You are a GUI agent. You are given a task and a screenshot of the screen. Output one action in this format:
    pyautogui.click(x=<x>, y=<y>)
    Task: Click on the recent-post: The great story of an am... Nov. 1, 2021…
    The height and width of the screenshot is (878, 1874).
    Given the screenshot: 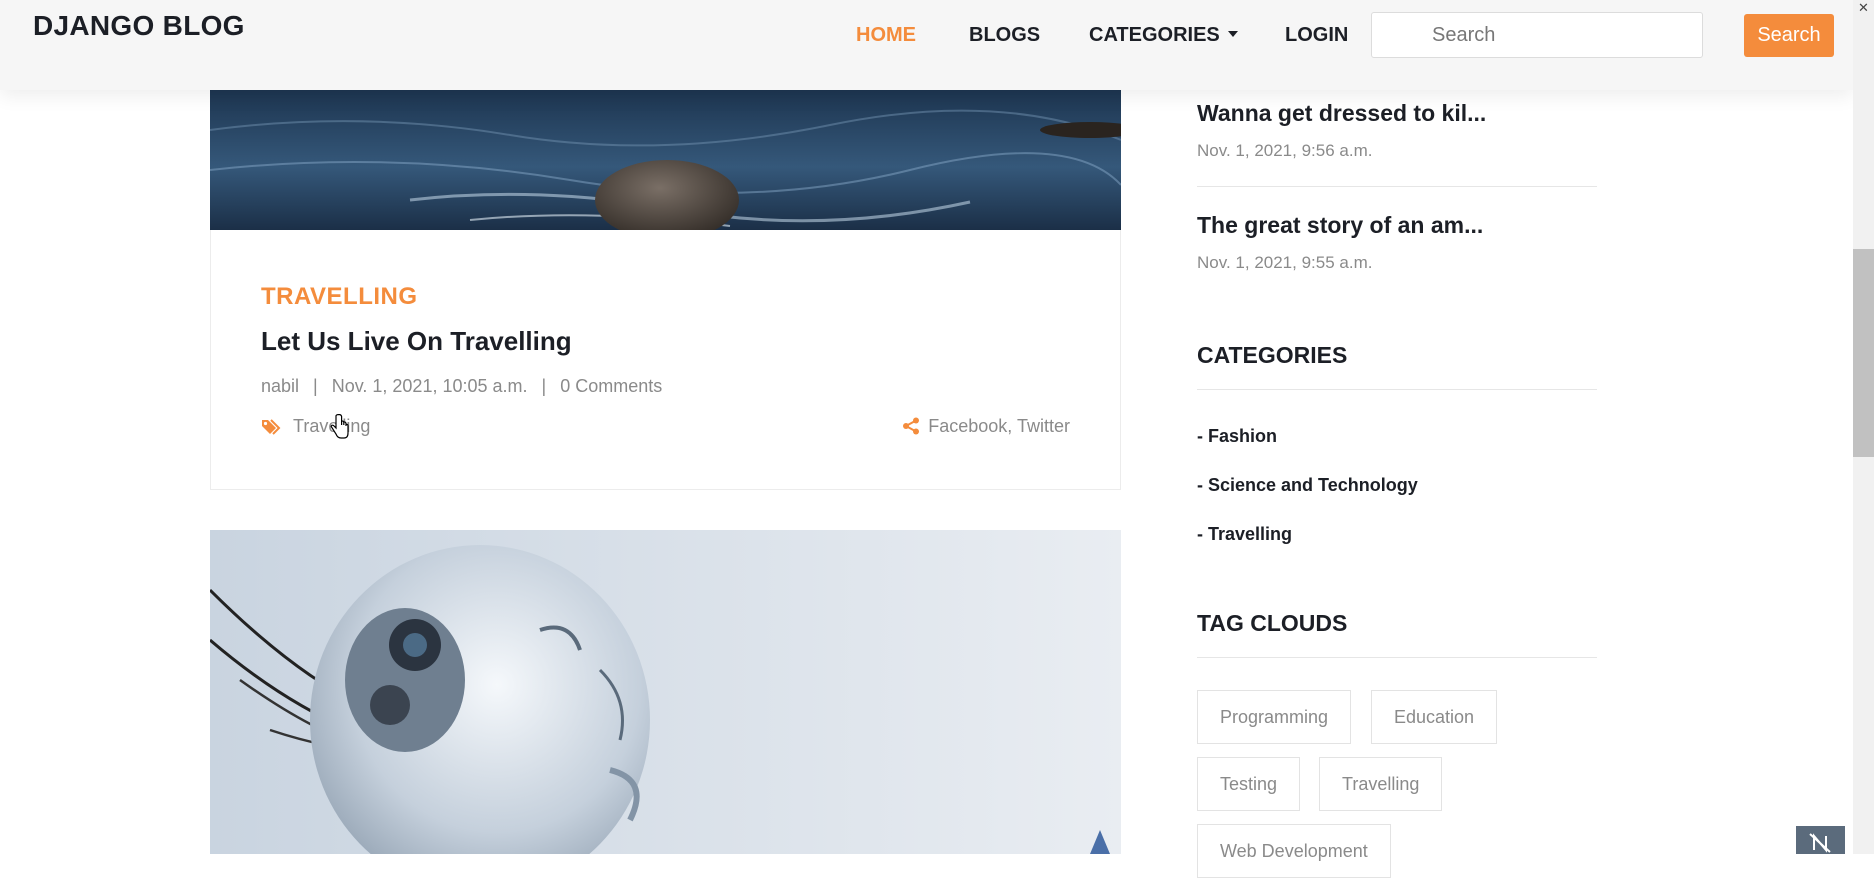 What is the action you would take?
    pyautogui.click(x=1397, y=242)
    